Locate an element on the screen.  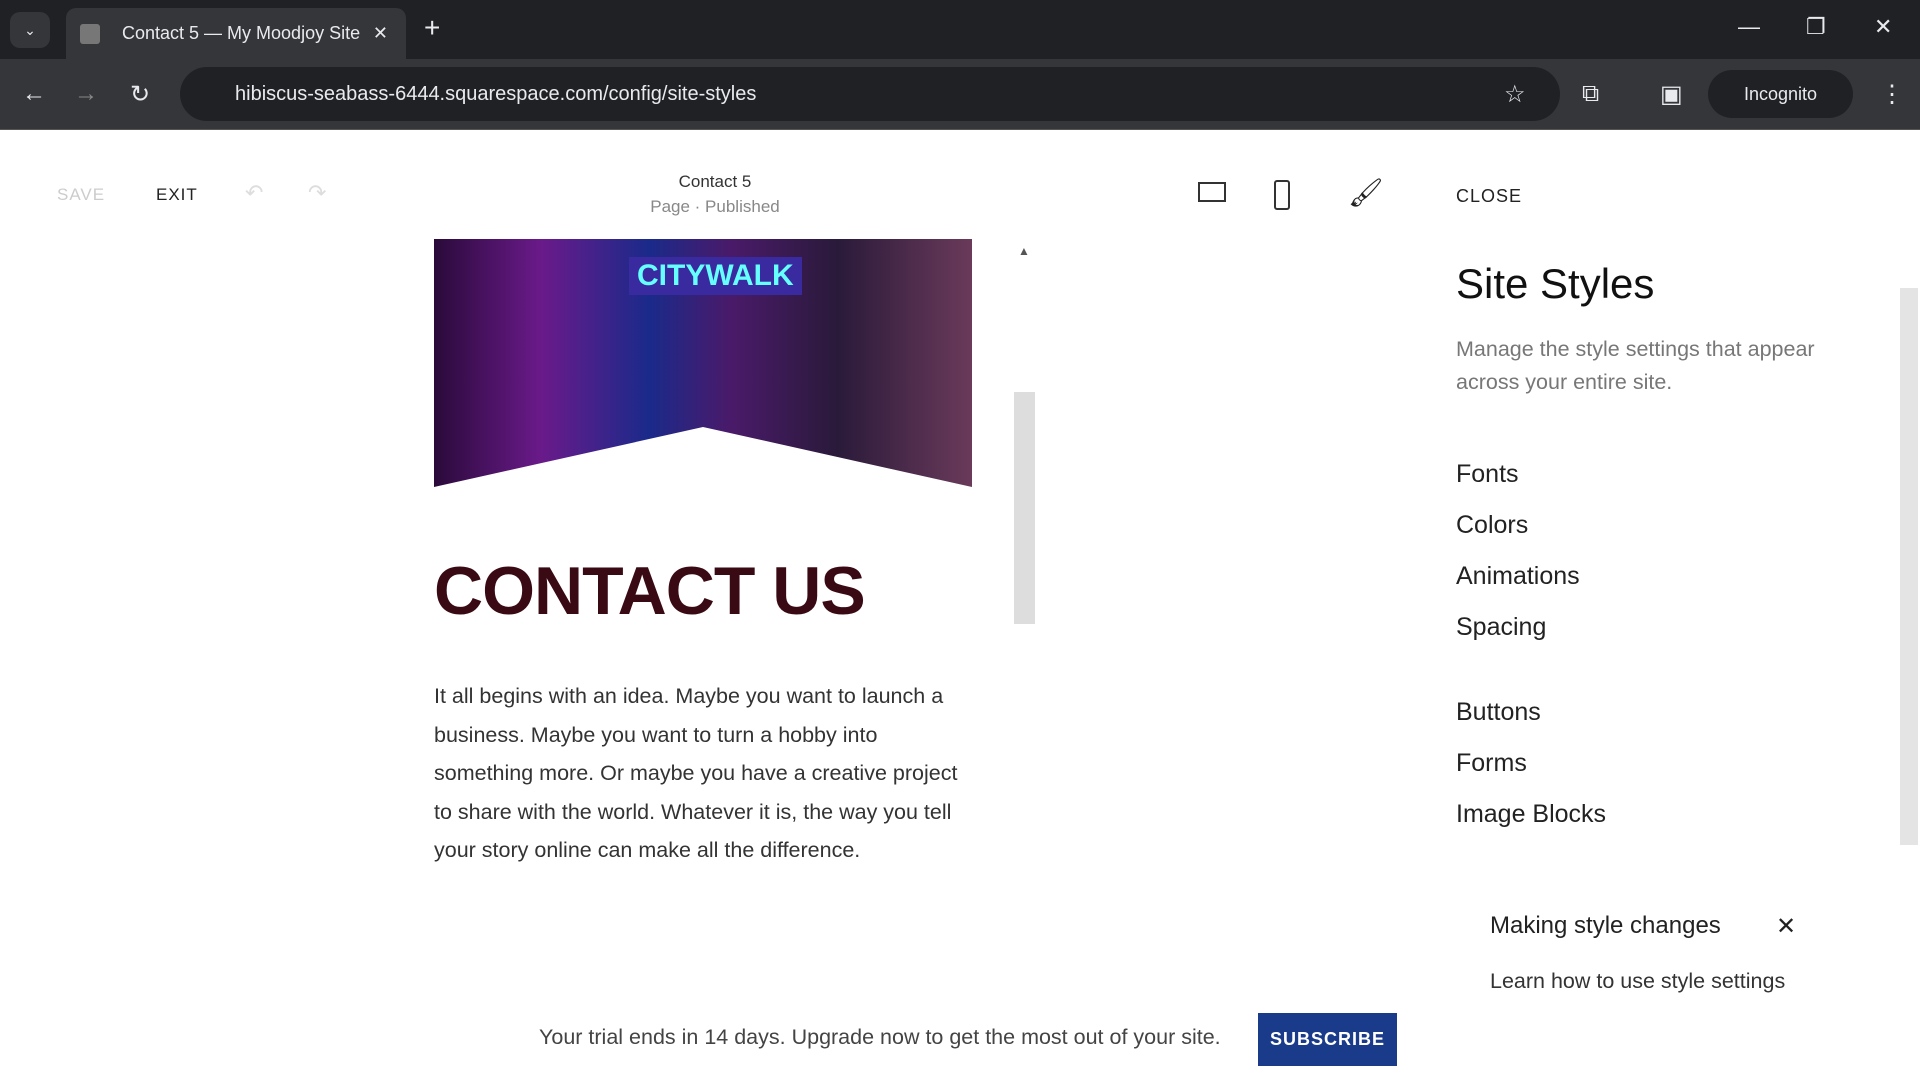
scroll-up-arrow: ▲ is located at coordinates (1024, 251).